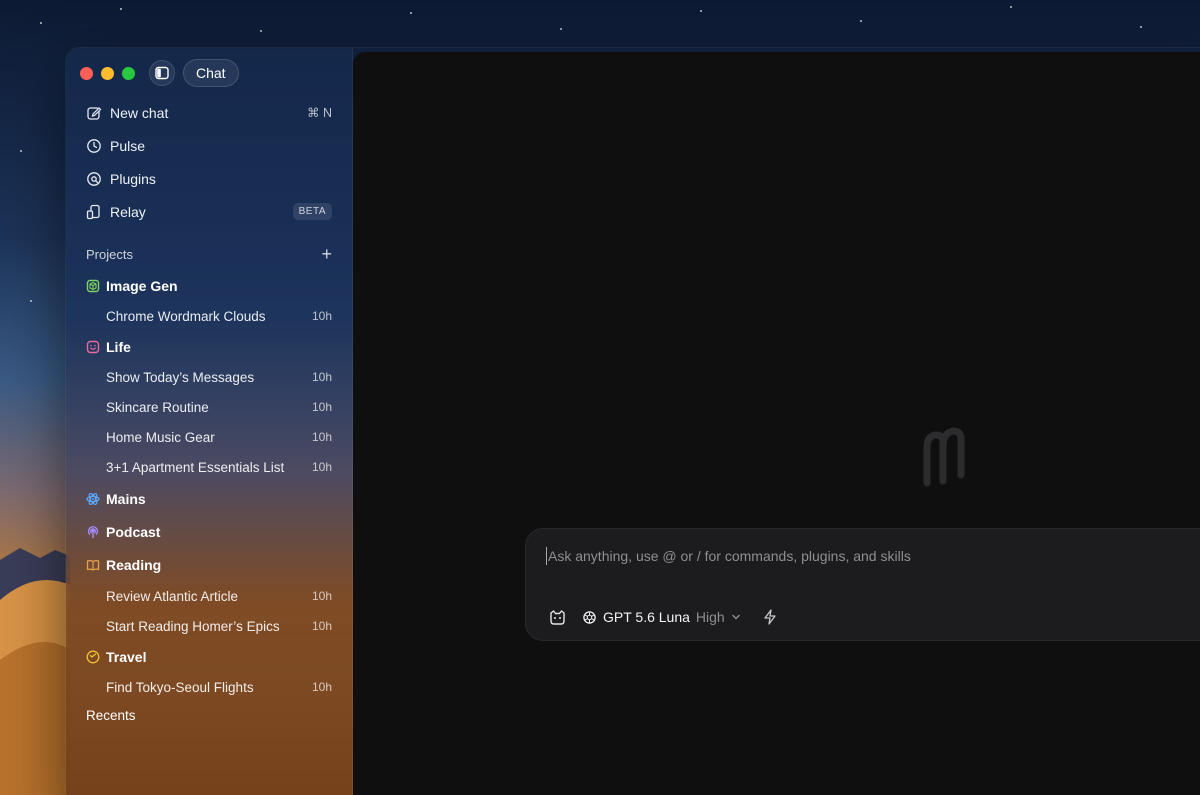 This screenshot has height=795, width=1200. Describe the element at coordinates (93, 346) in the screenshot. I see `smile-icon` at that location.